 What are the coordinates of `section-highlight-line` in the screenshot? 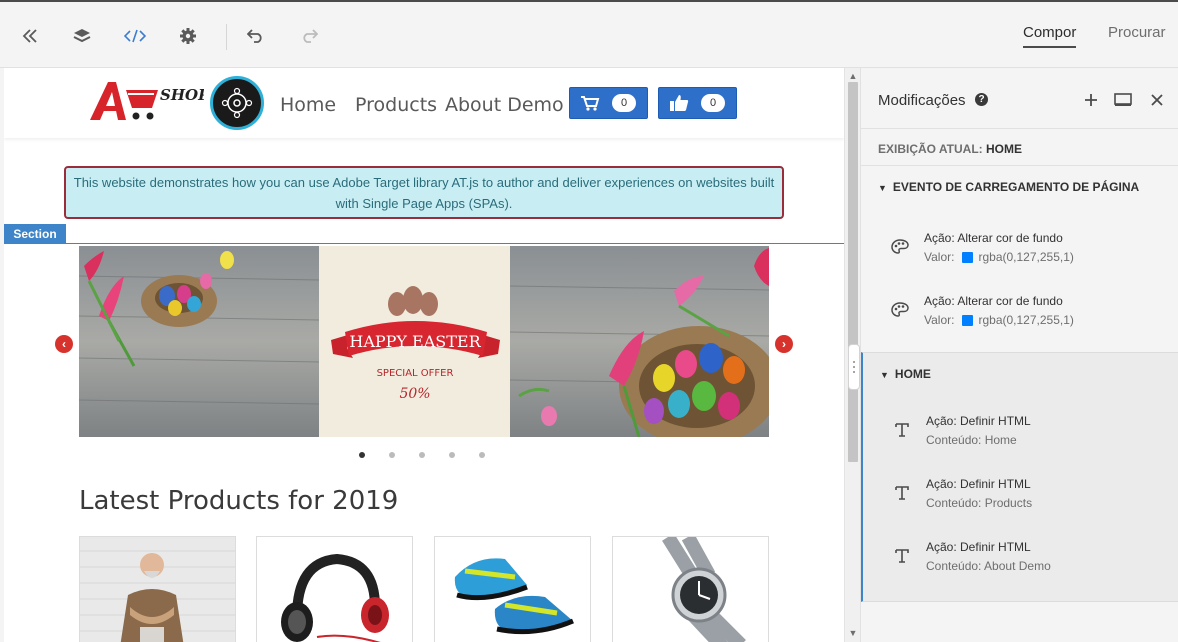 It's located at (424, 243).